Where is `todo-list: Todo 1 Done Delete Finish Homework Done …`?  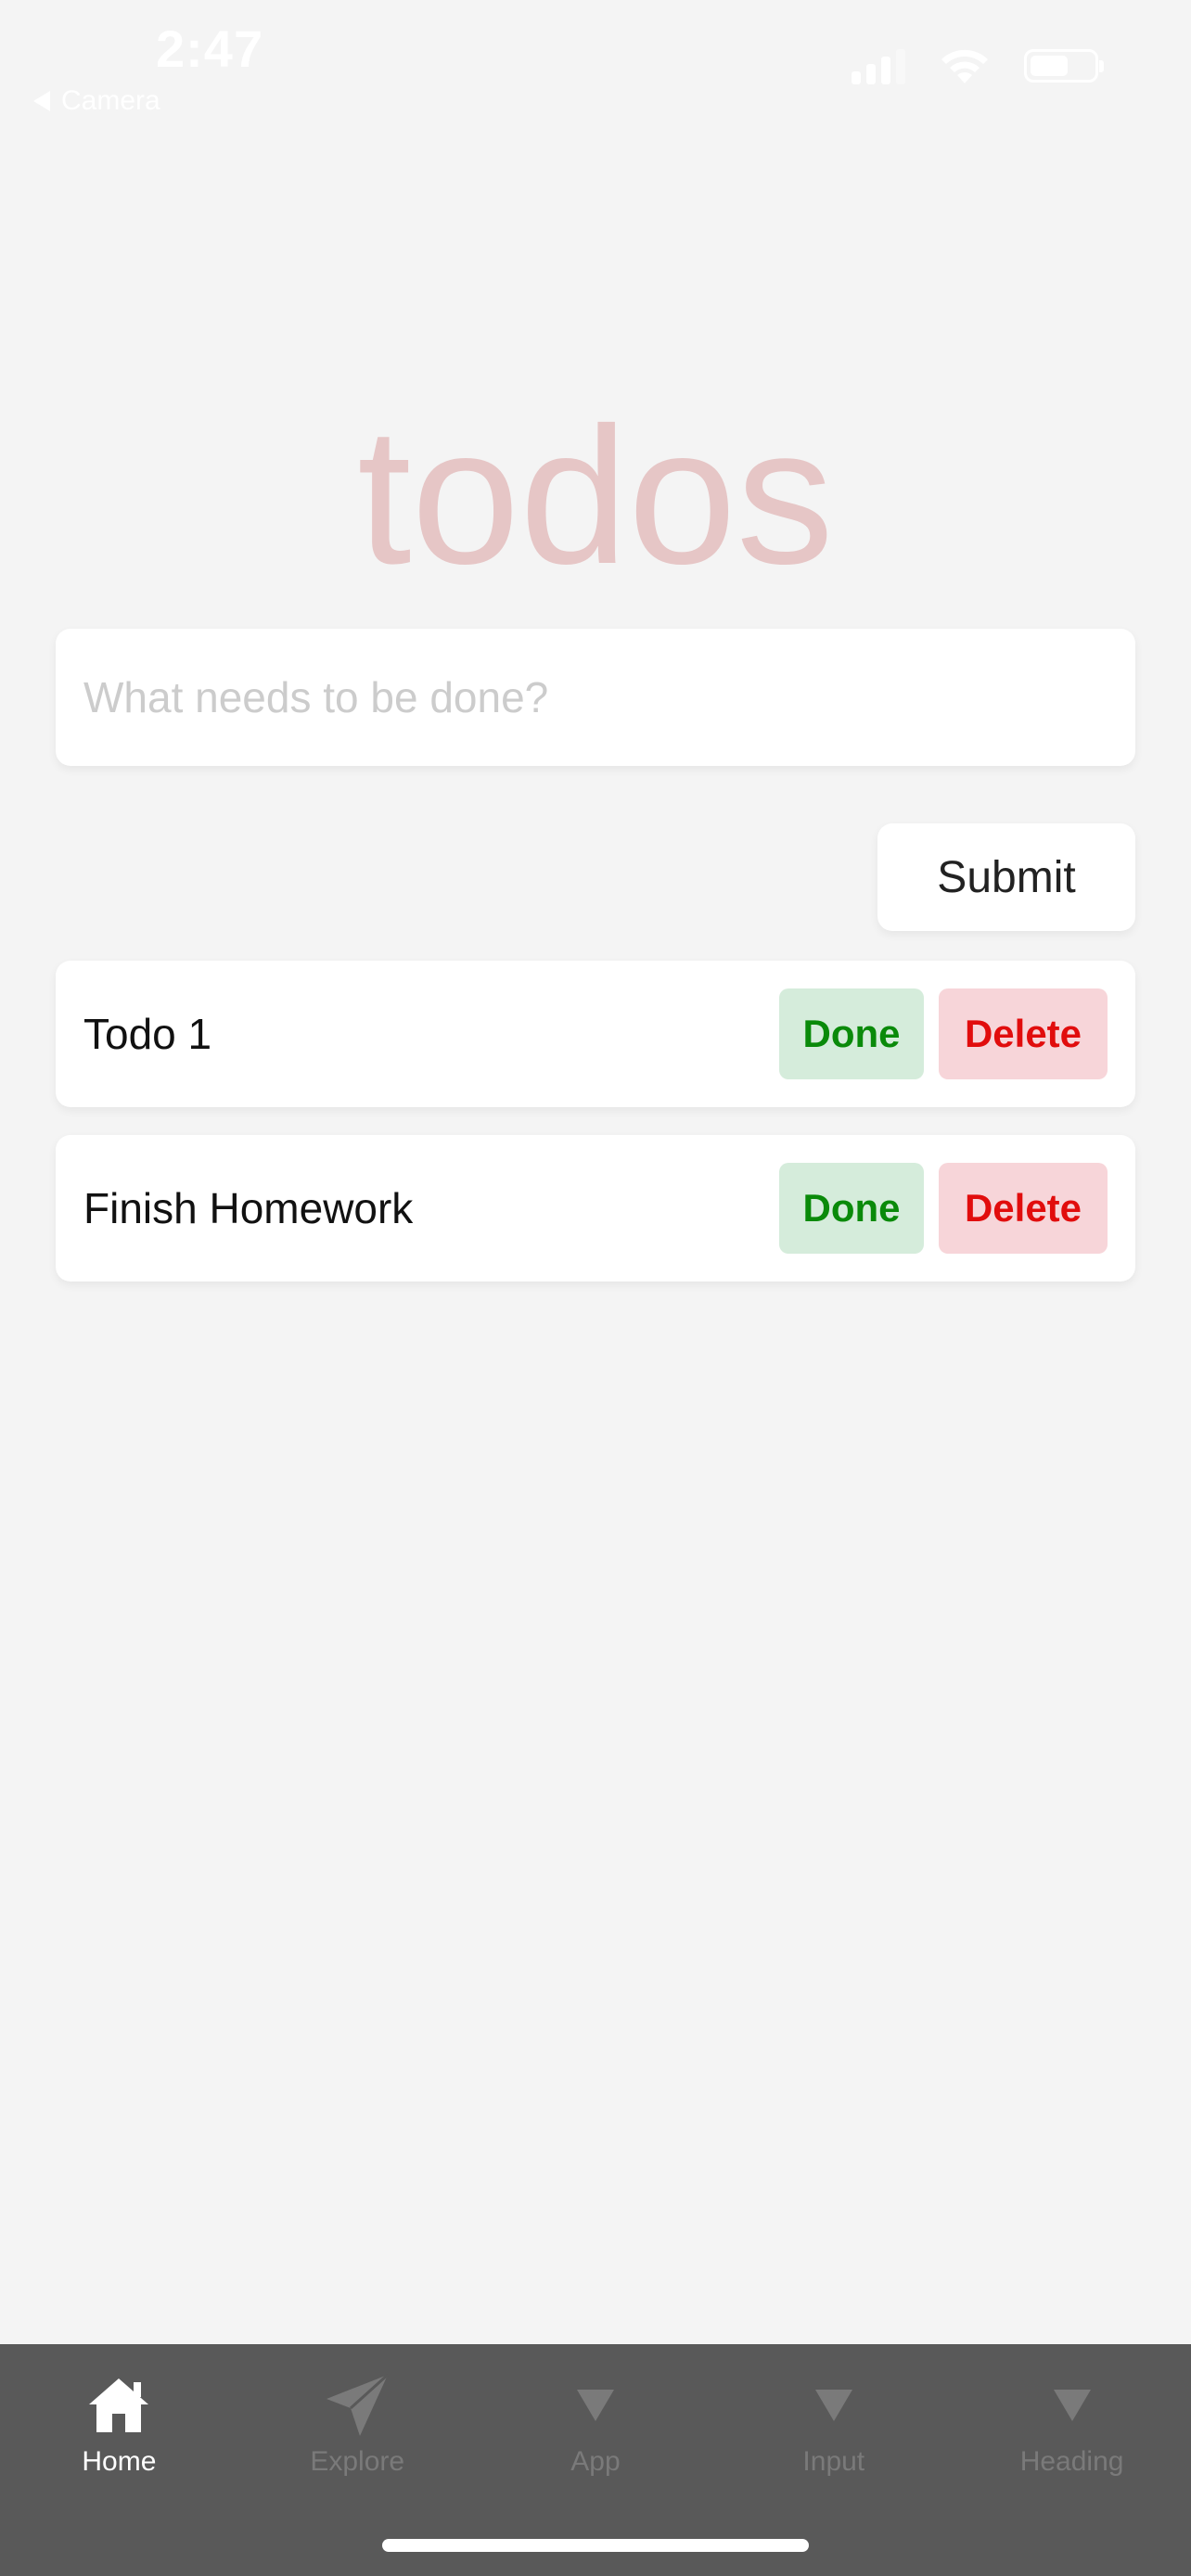
todo-list: Todo 1 Done Delete Finish Homework Done … is located at coordinates (595, 1135).